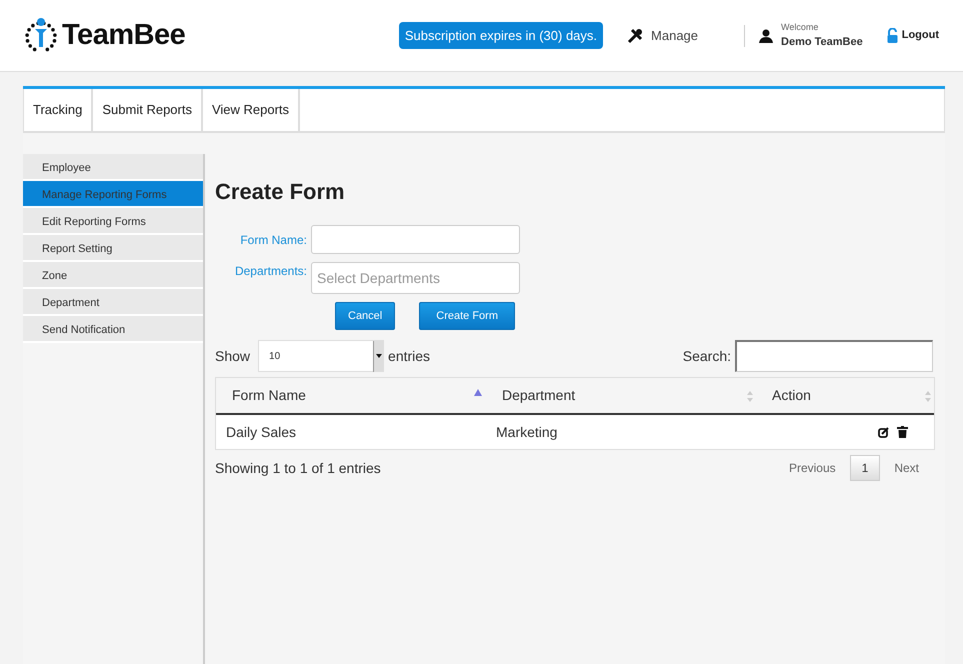 This screenshot has width=963, height=664. I want to click on edit-icon, so click(883, 432).